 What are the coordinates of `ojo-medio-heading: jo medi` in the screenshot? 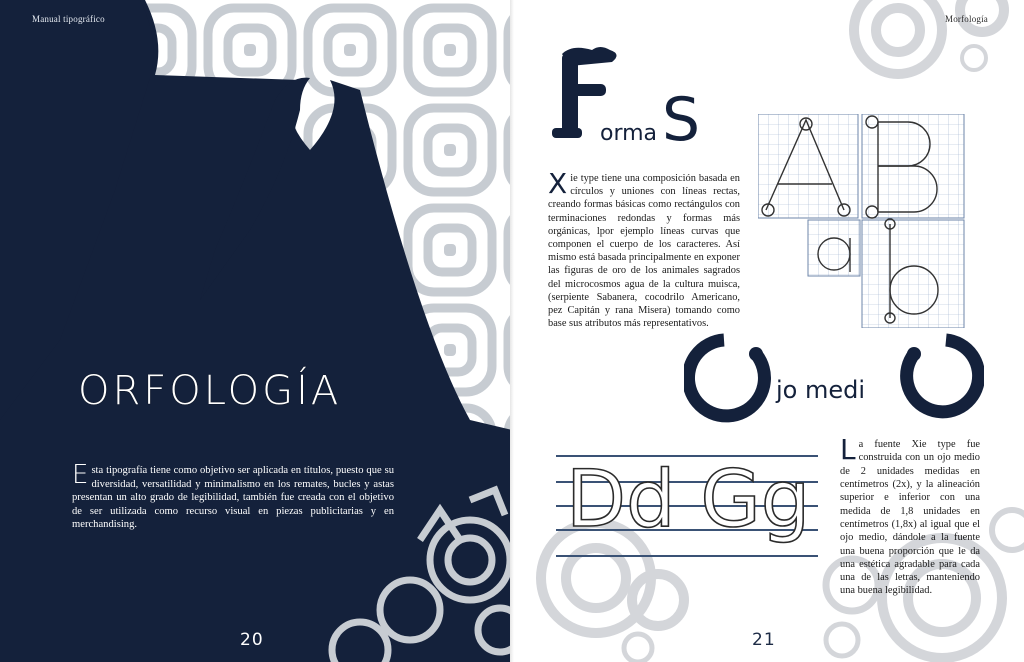 It's located at (834, 378).